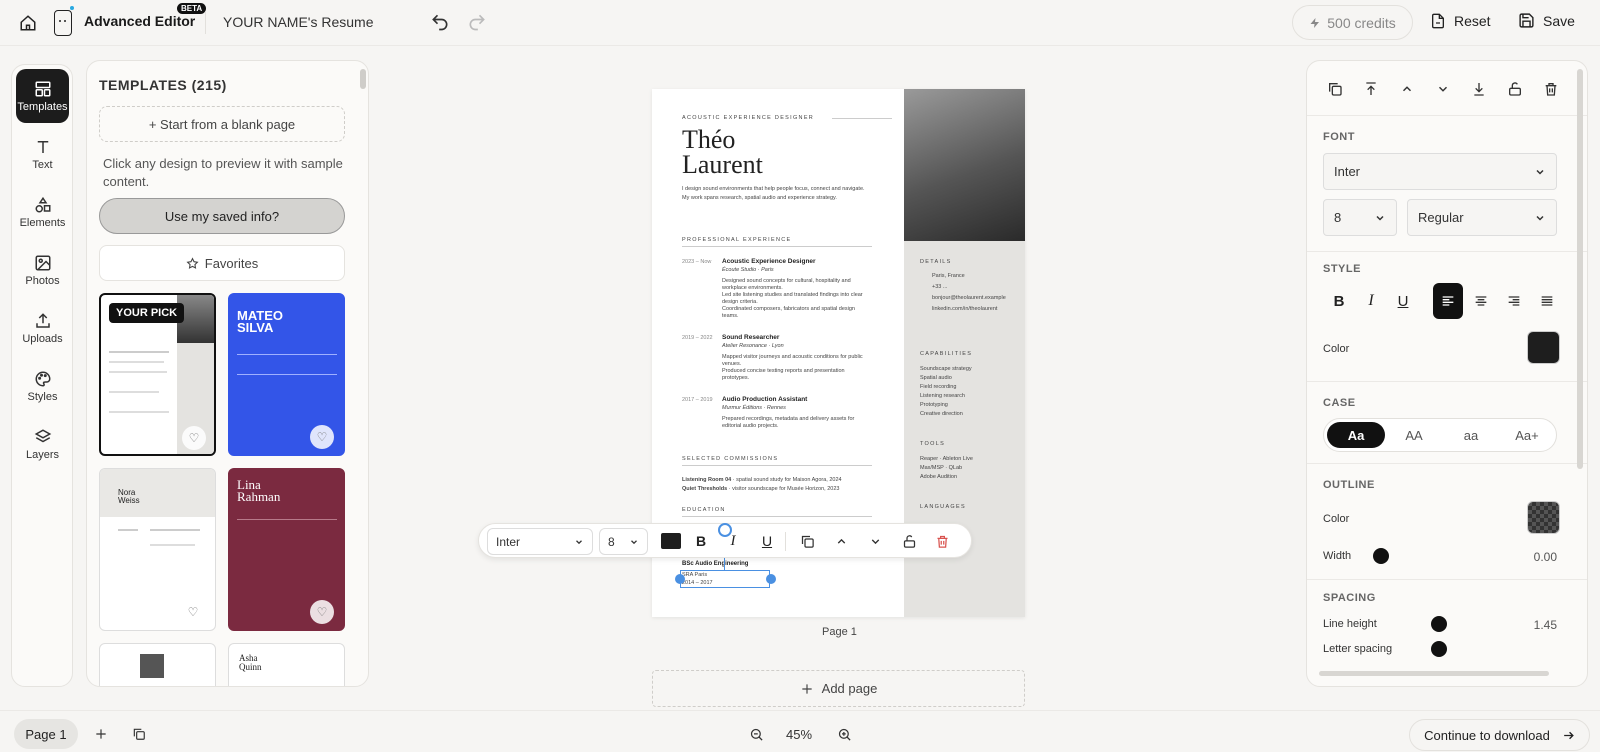 The image size is (1600, 752). Describe the element at coordinates (1481, 301) in the screenshot. I see `align-center-icon` at that location.